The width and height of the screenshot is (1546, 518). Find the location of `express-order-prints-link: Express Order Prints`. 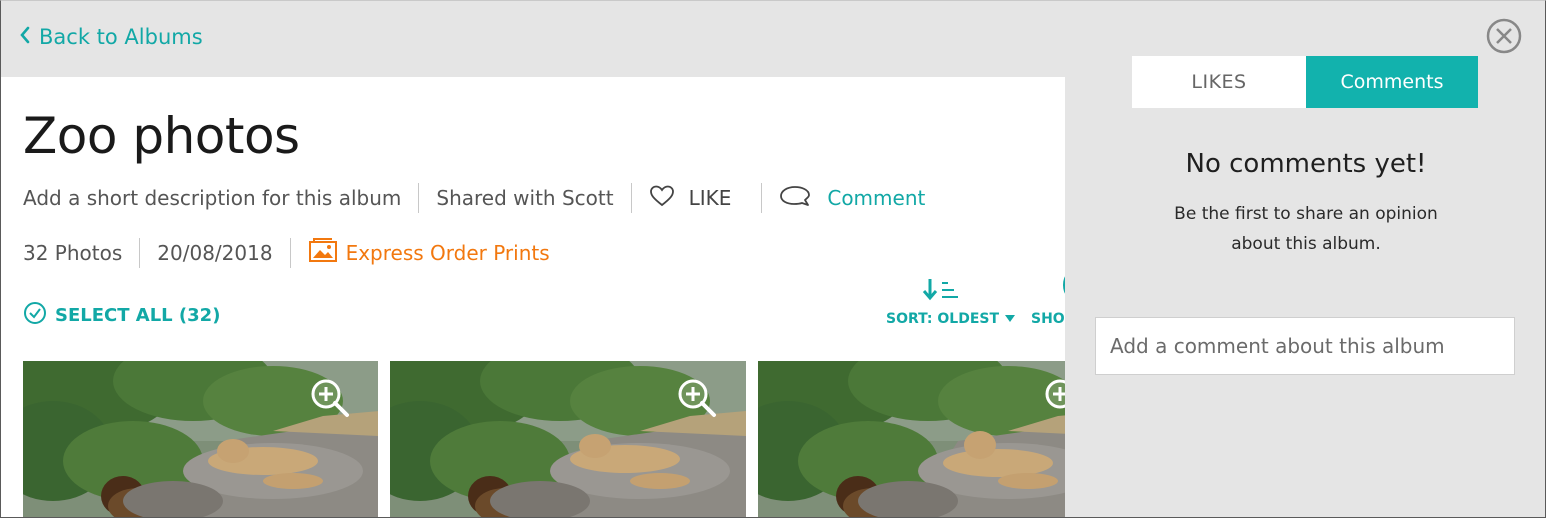

express-order-prints-link: Express Order Prints is located at coordinates (429, 252).